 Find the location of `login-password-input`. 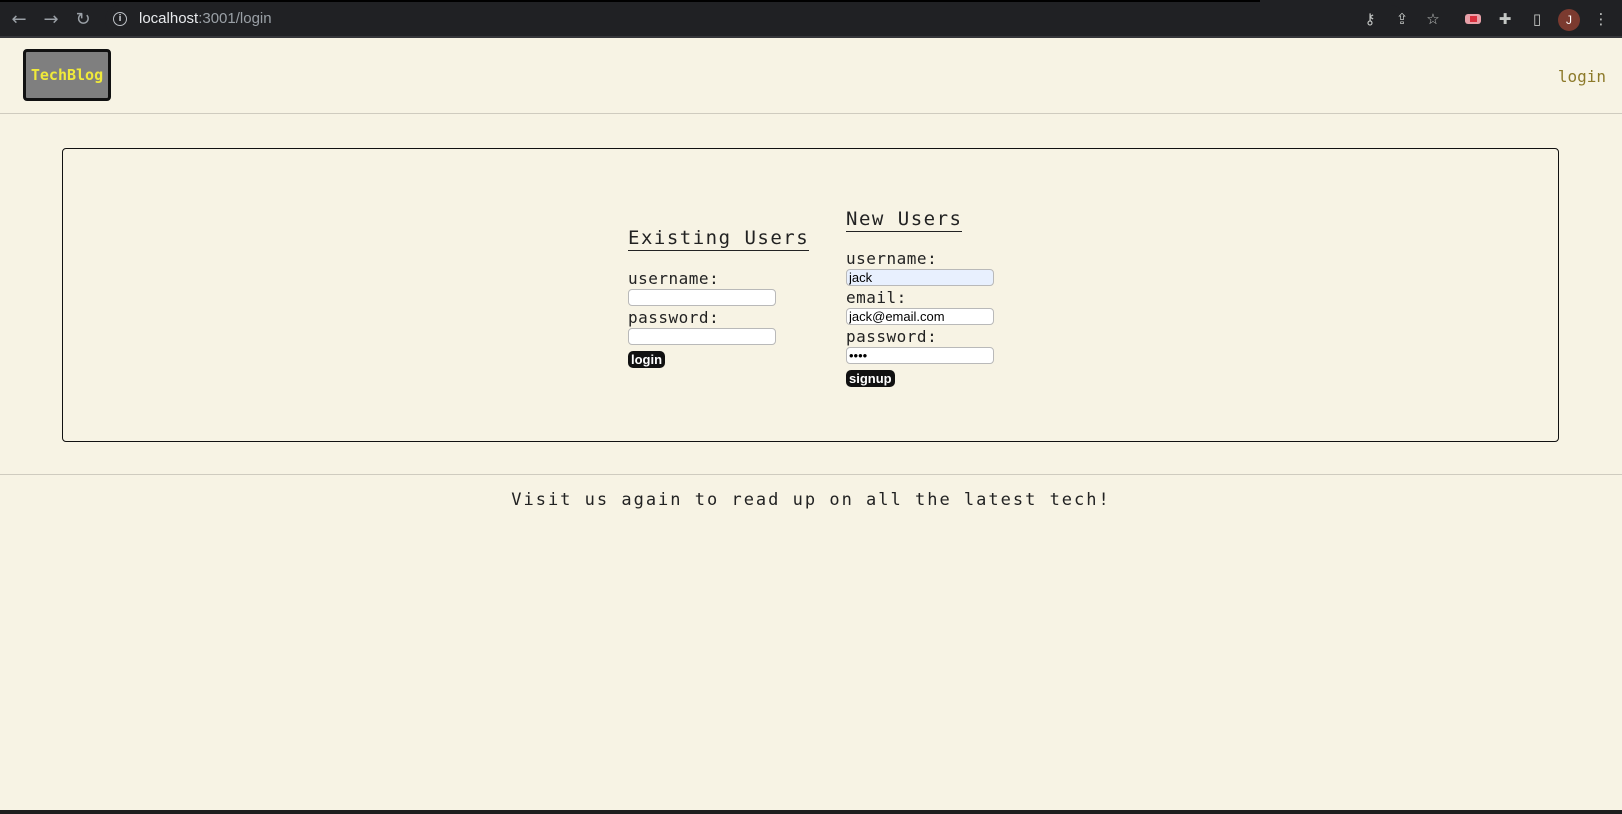

login-password-input is located at coordinates (702, 336).